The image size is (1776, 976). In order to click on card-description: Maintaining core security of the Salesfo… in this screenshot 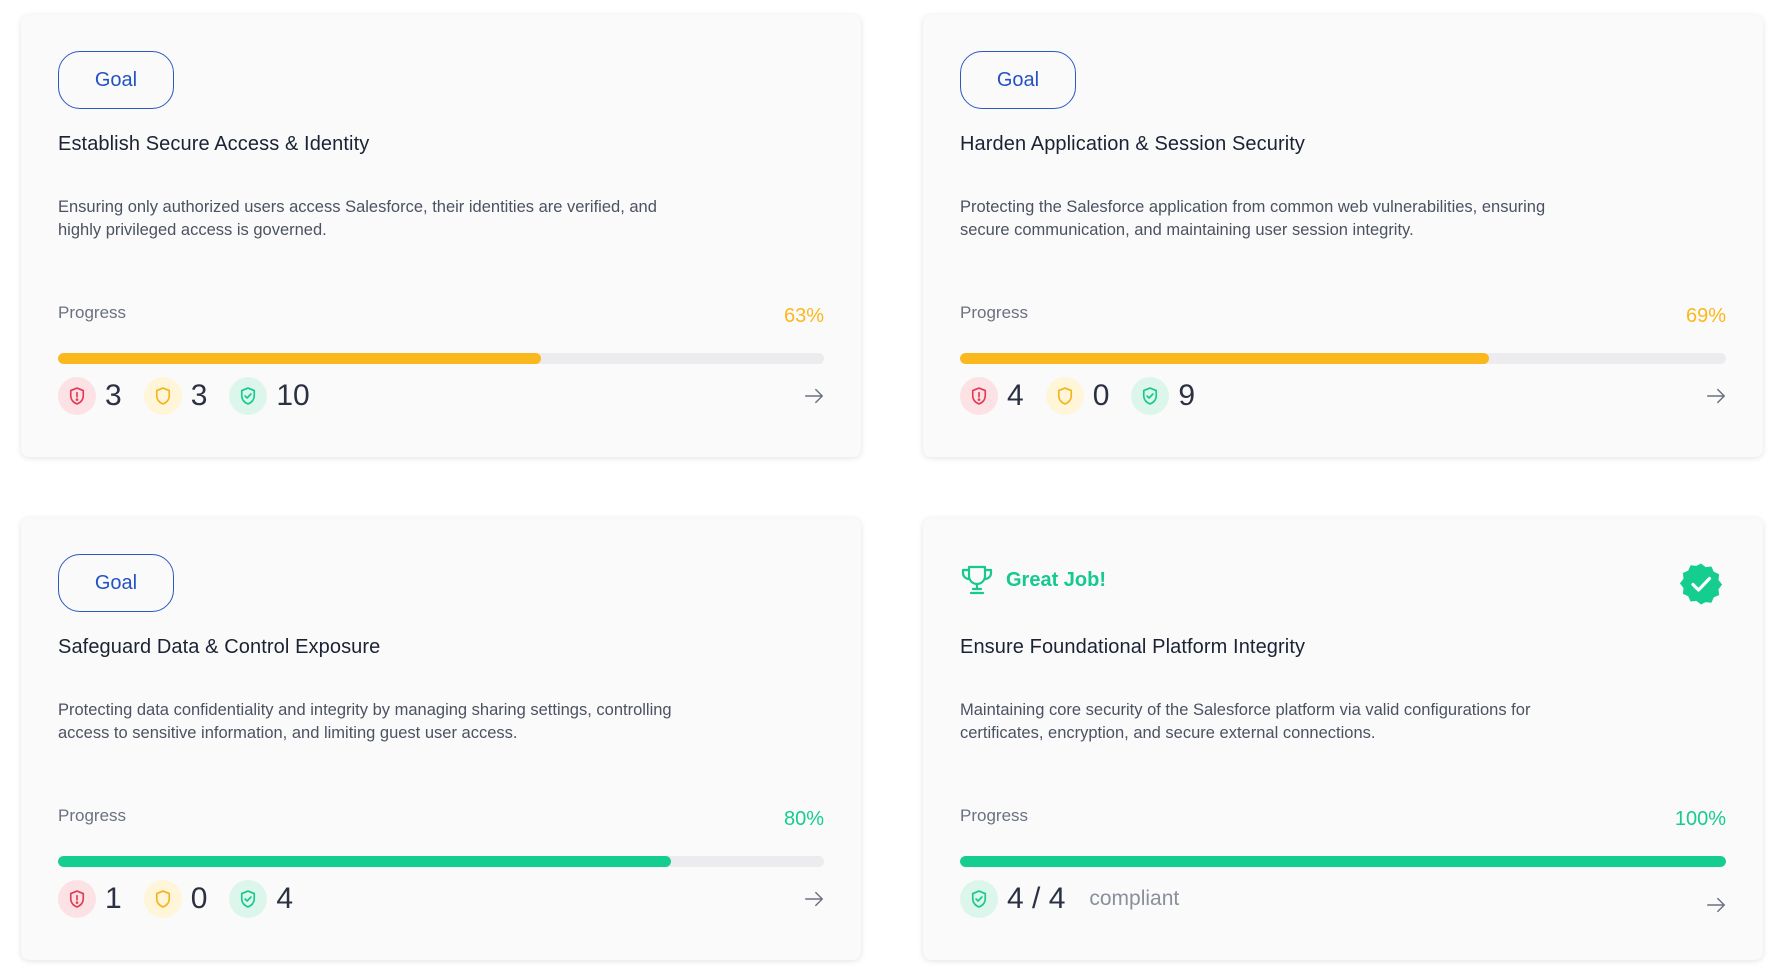, I will do `click(1245, 721)`.